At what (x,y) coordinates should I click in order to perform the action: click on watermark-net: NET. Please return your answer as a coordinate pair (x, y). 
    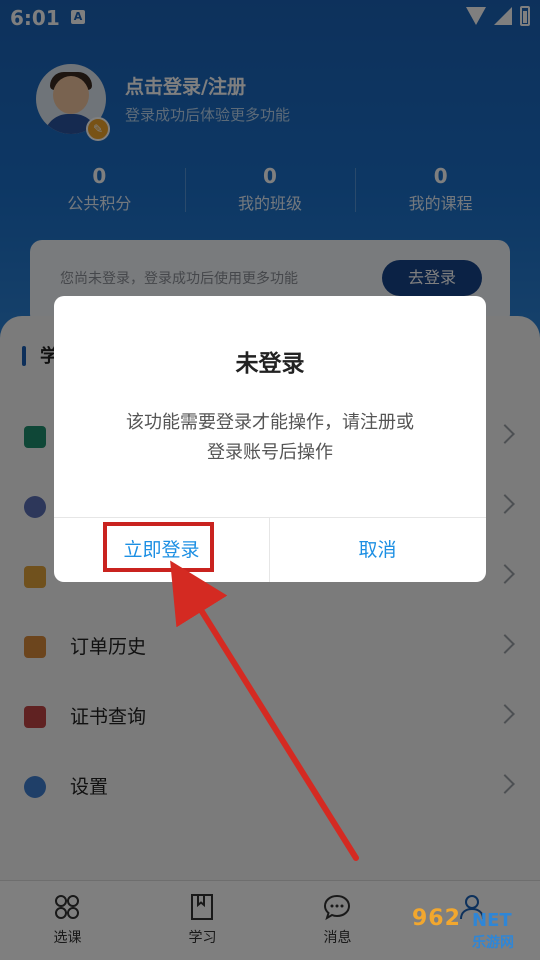
    Looking at the image, I should click on (492, 920).